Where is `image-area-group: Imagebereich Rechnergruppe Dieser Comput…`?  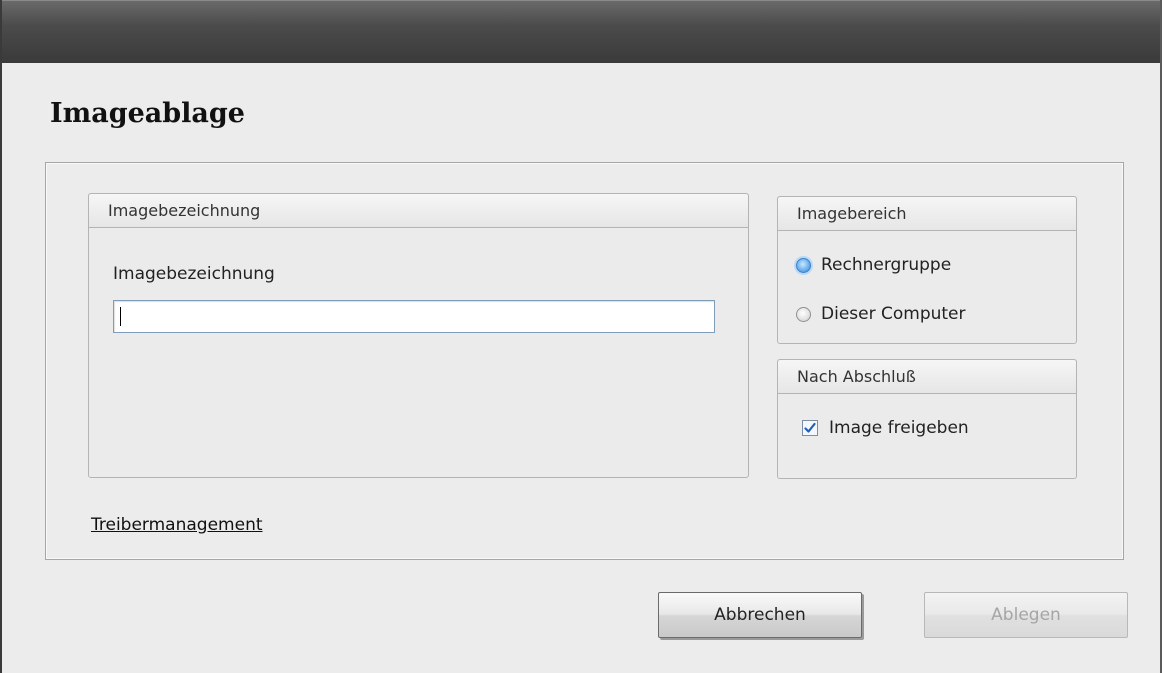
image-area-group: Imagebereich Rechnergruppe Dieser Comput… is located at coordinates (927, 270).